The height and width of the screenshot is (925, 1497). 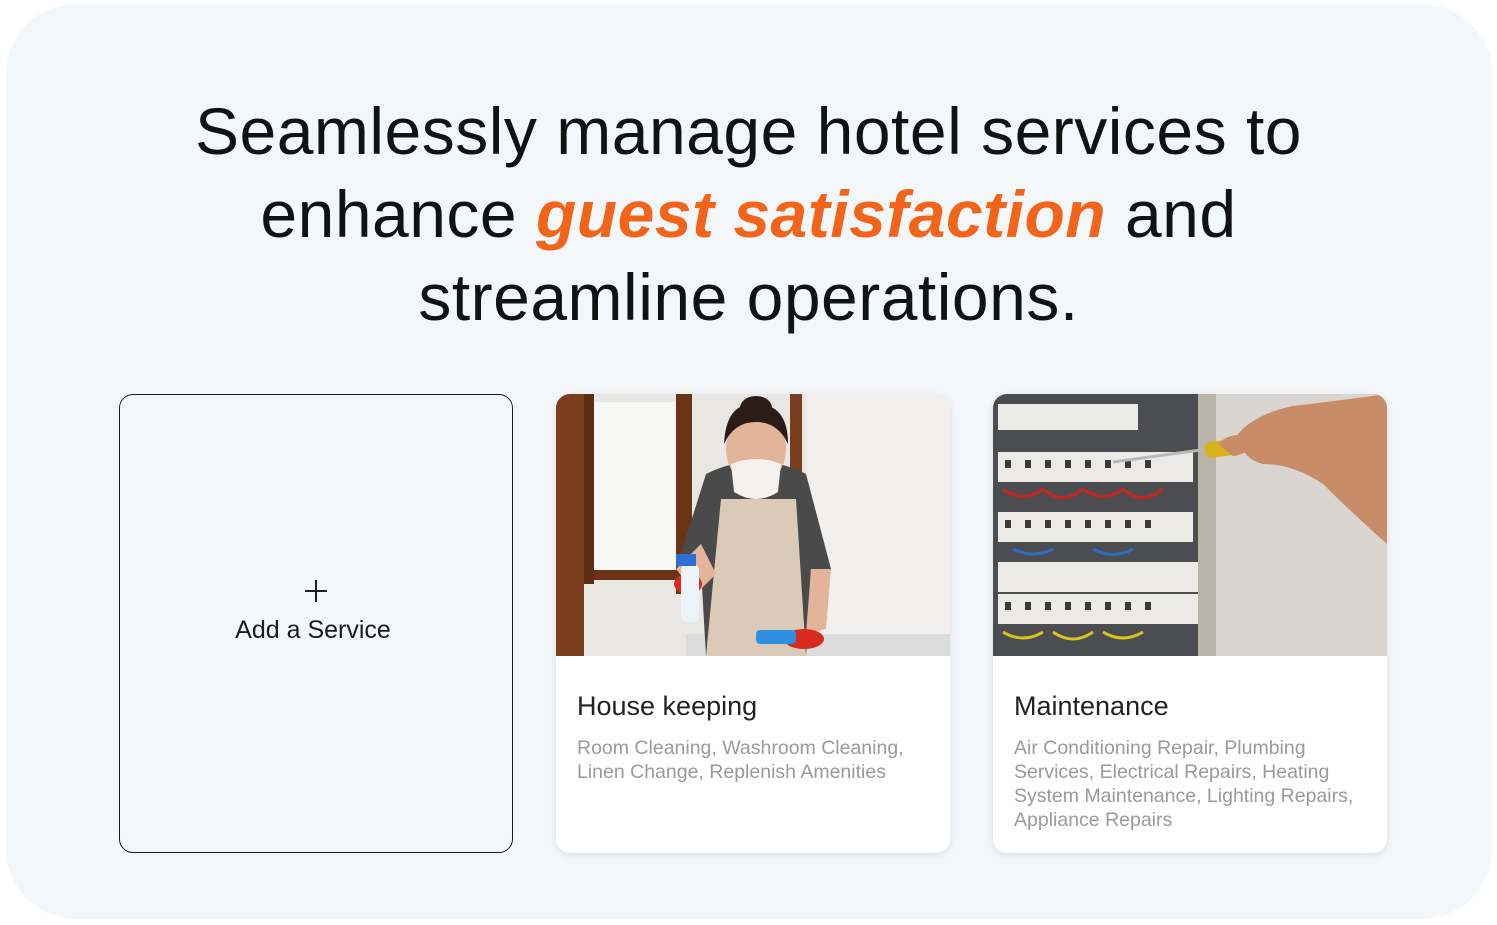 I want to click on add-service-card: Add a Service, so click(x=316, y=623).